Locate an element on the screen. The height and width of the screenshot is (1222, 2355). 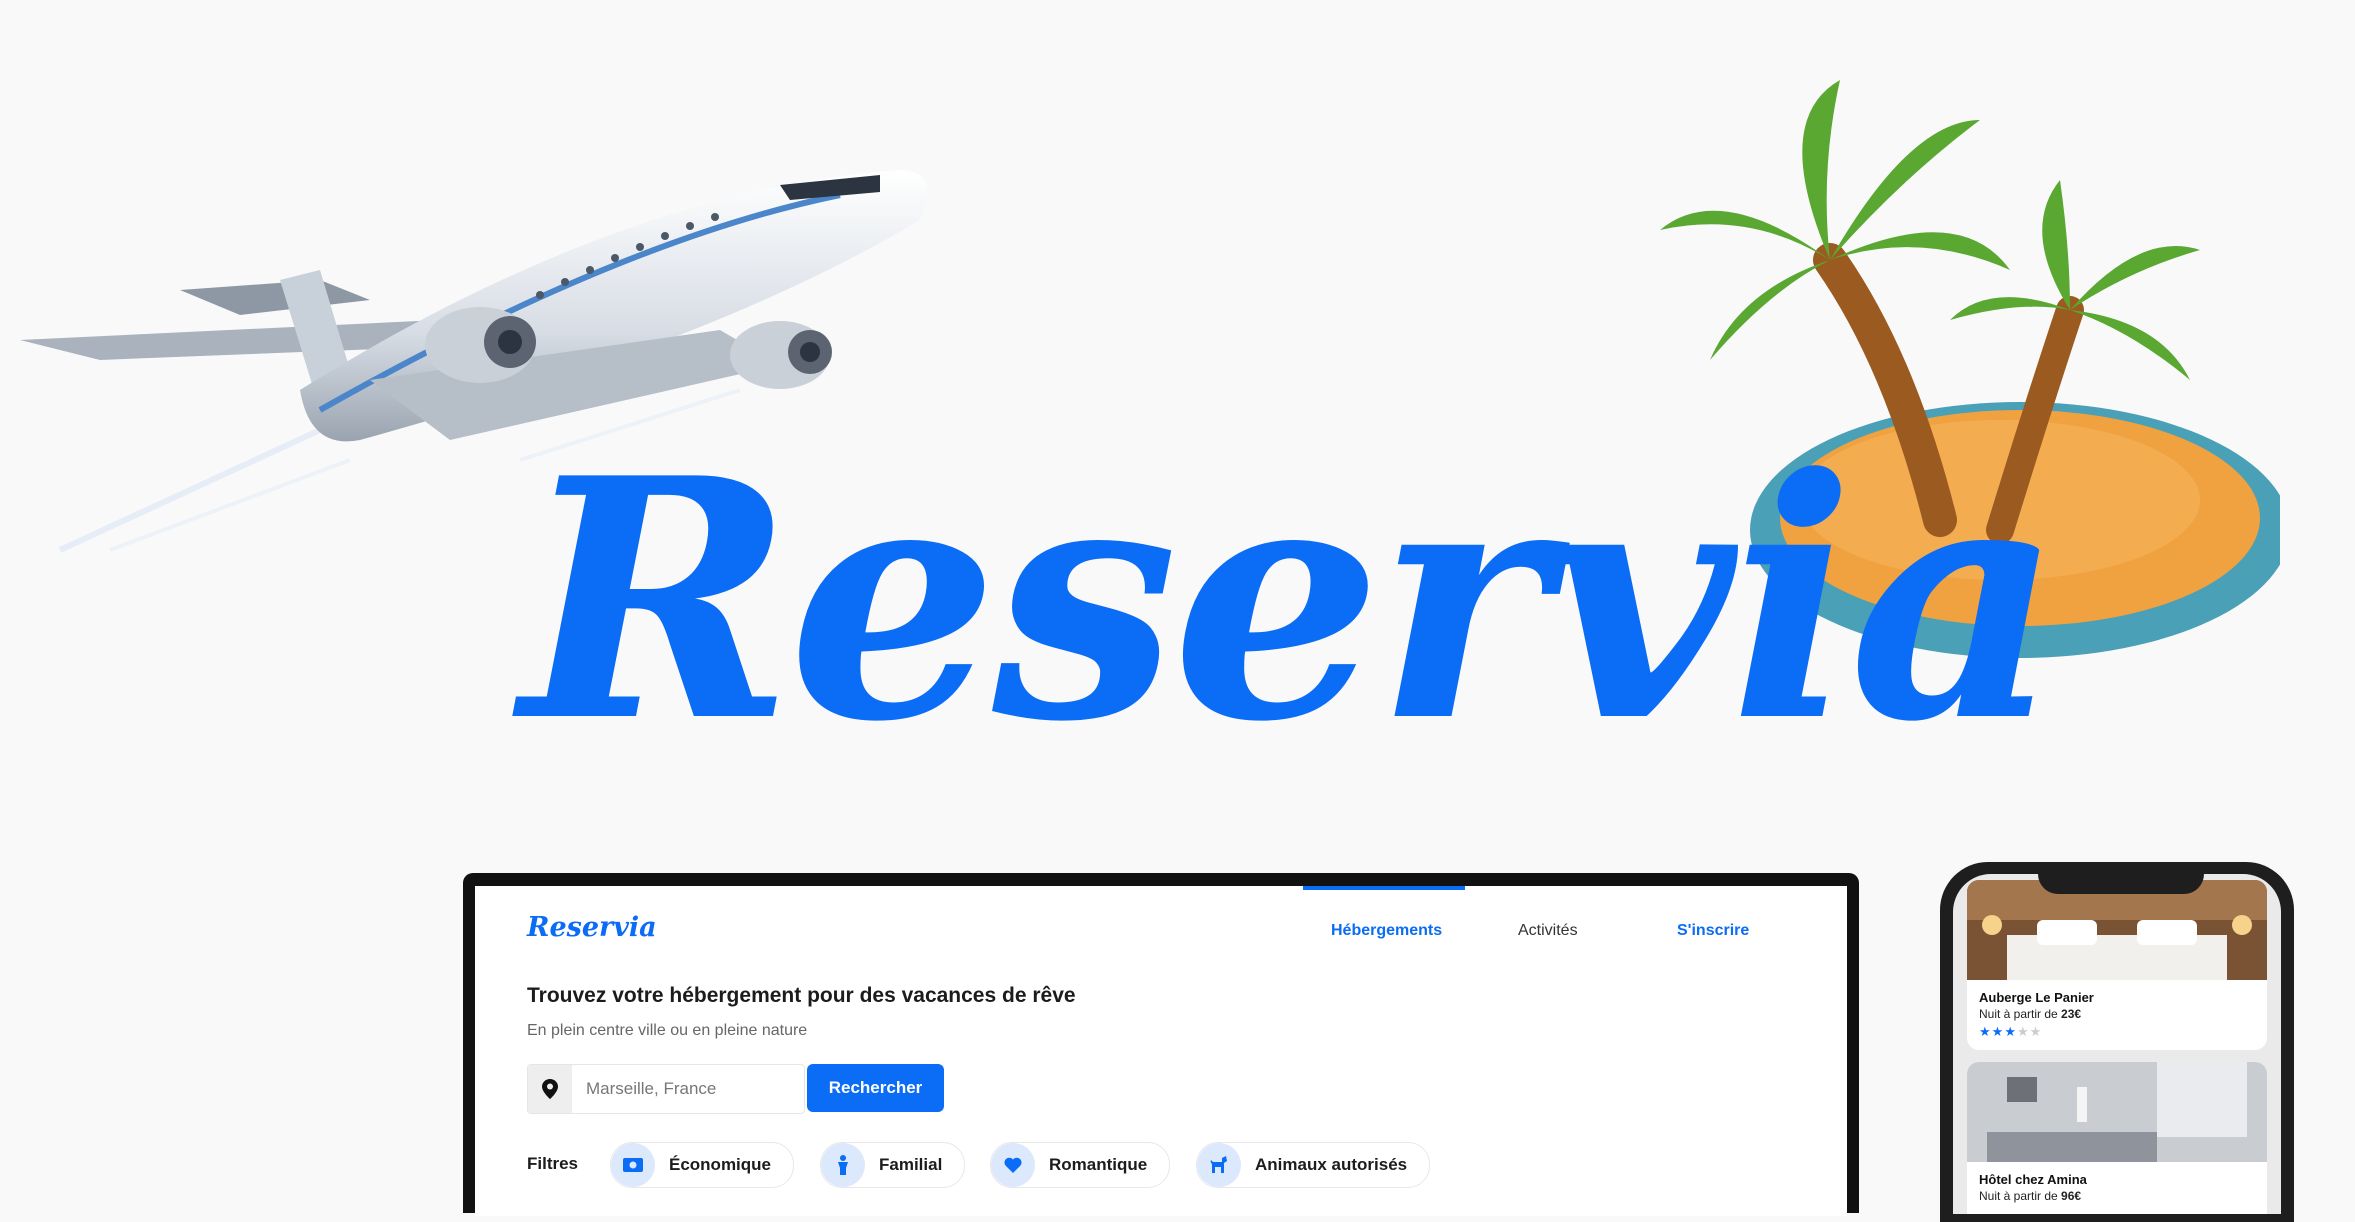
money-icon is located at coordinates (633, 1165).